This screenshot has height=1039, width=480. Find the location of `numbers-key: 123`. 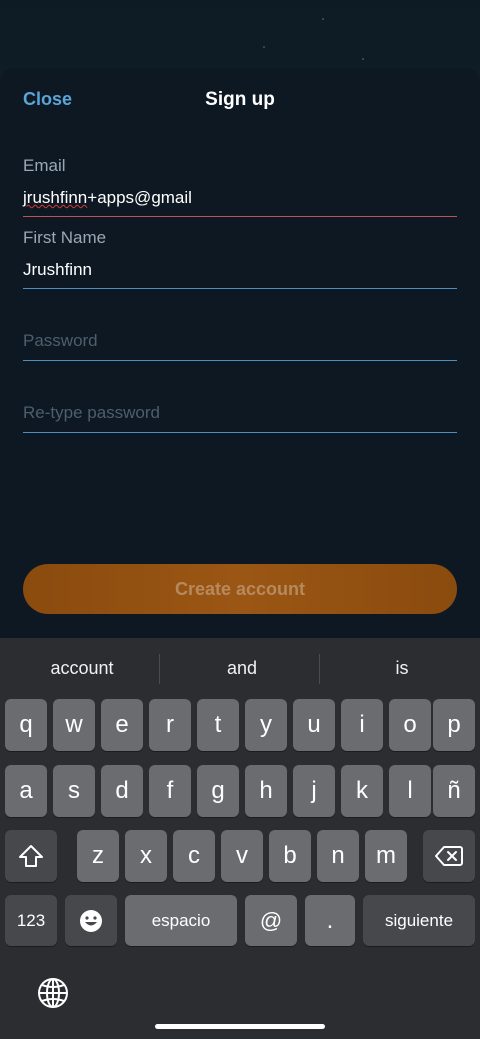

numbers-key: 123 is located at coordinates (31, 920).